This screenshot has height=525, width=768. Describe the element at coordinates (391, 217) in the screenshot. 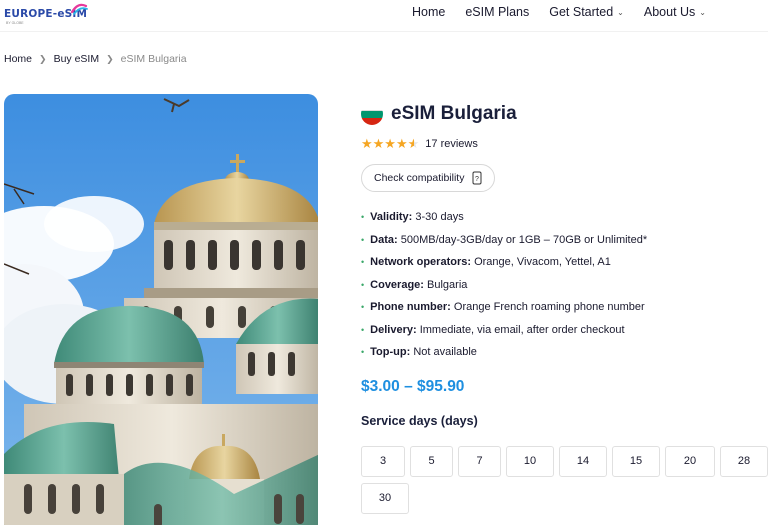

I see `feature-label: Validity:` at that location.